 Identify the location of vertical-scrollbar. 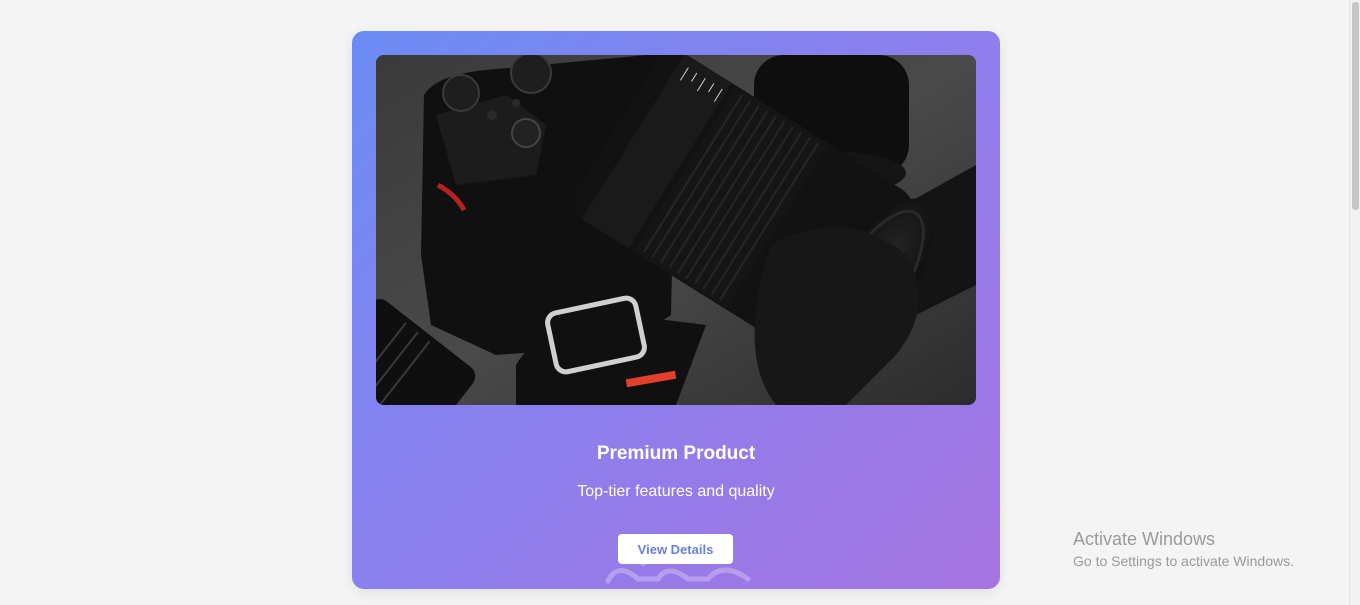
(1354, 302).